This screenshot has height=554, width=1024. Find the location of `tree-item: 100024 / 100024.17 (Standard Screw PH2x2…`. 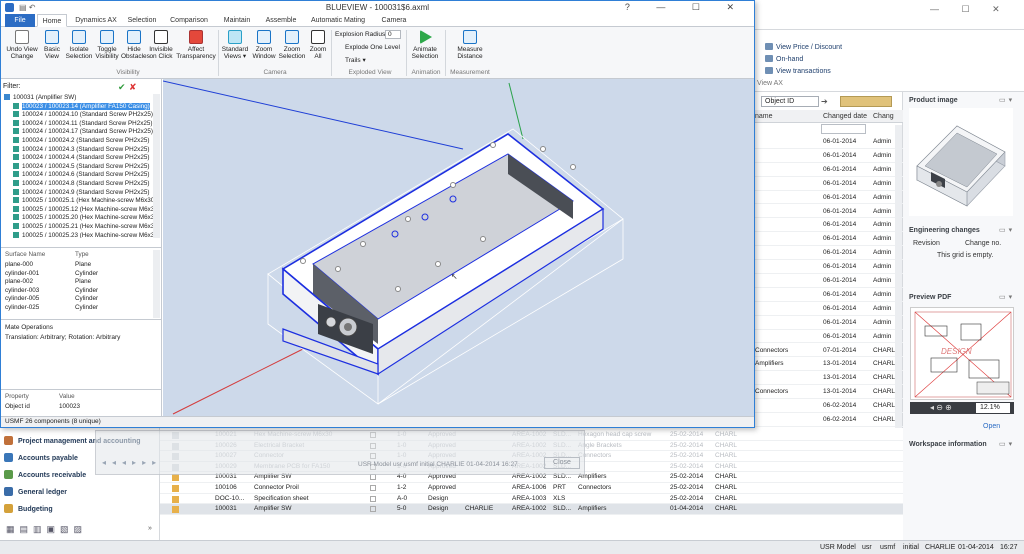

tree-item: 100024 / 100024.17 (Standard Screw PH2x2… is located at coordinates (77, 132).